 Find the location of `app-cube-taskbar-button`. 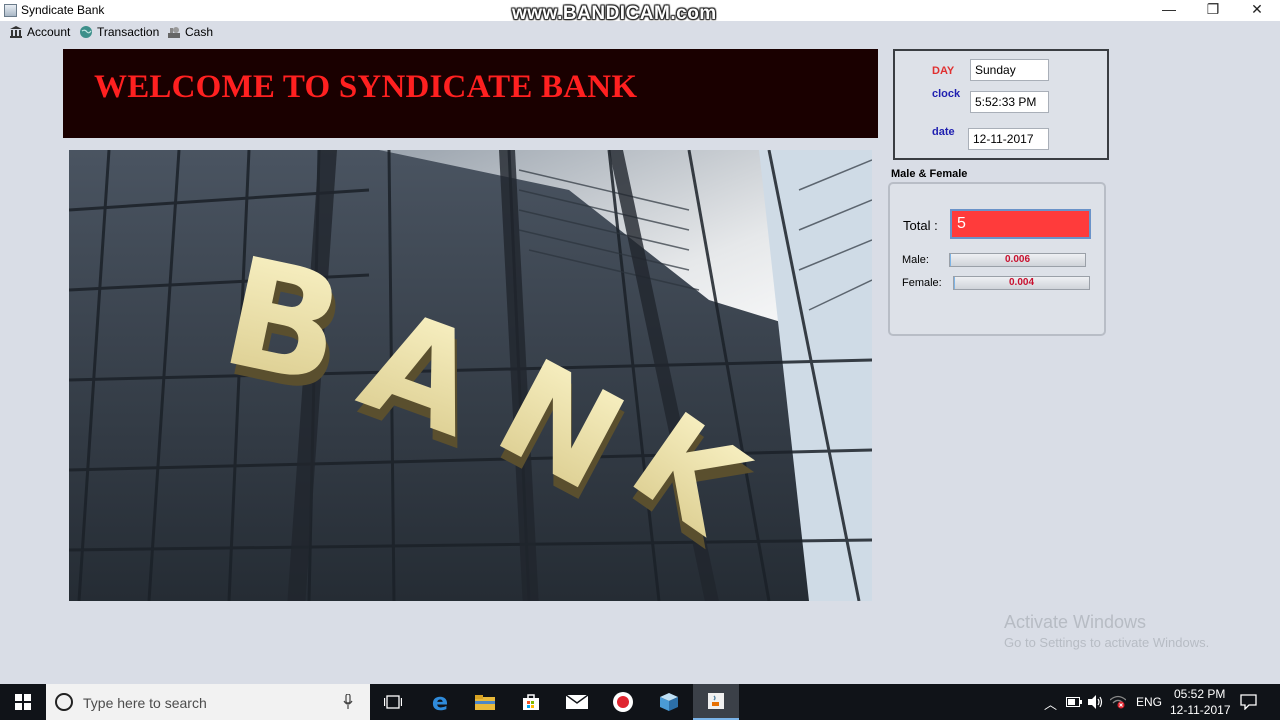

app-cube-taskbar-button is located at coordinates (669, 702).